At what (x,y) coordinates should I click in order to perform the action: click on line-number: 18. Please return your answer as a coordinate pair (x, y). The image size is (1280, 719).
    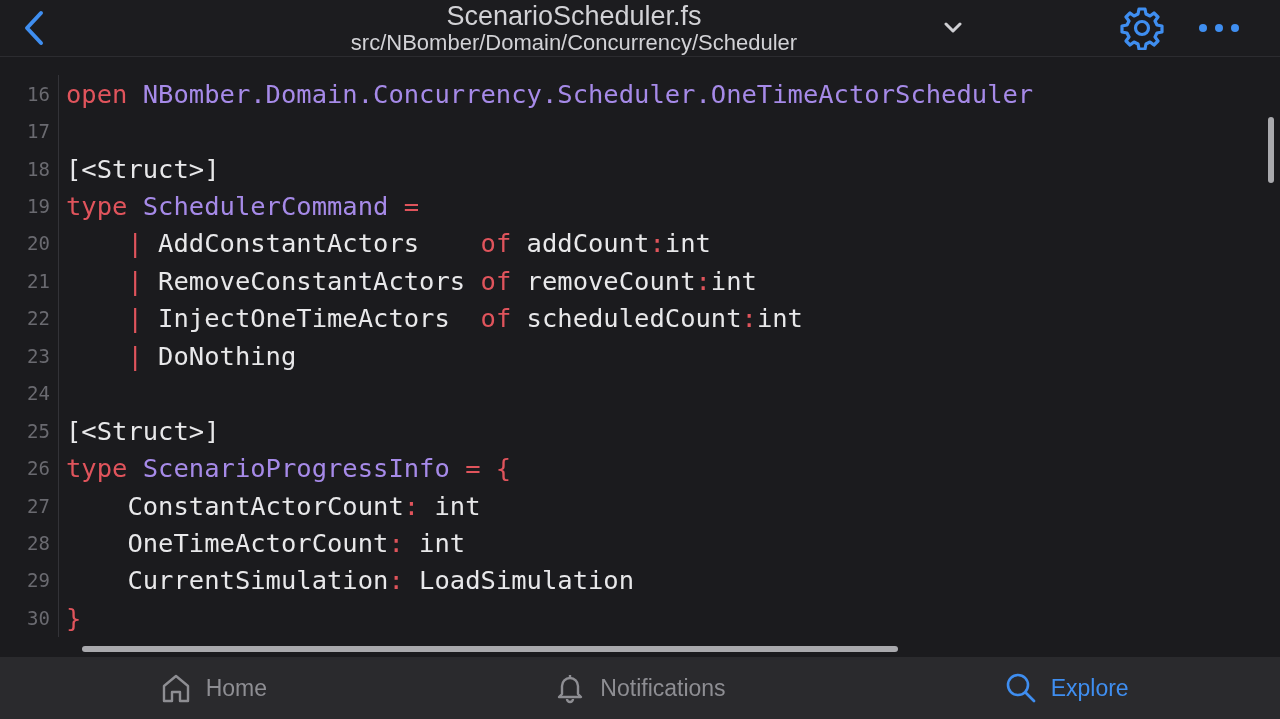
    Looking at the image, I should click on (29, 168).